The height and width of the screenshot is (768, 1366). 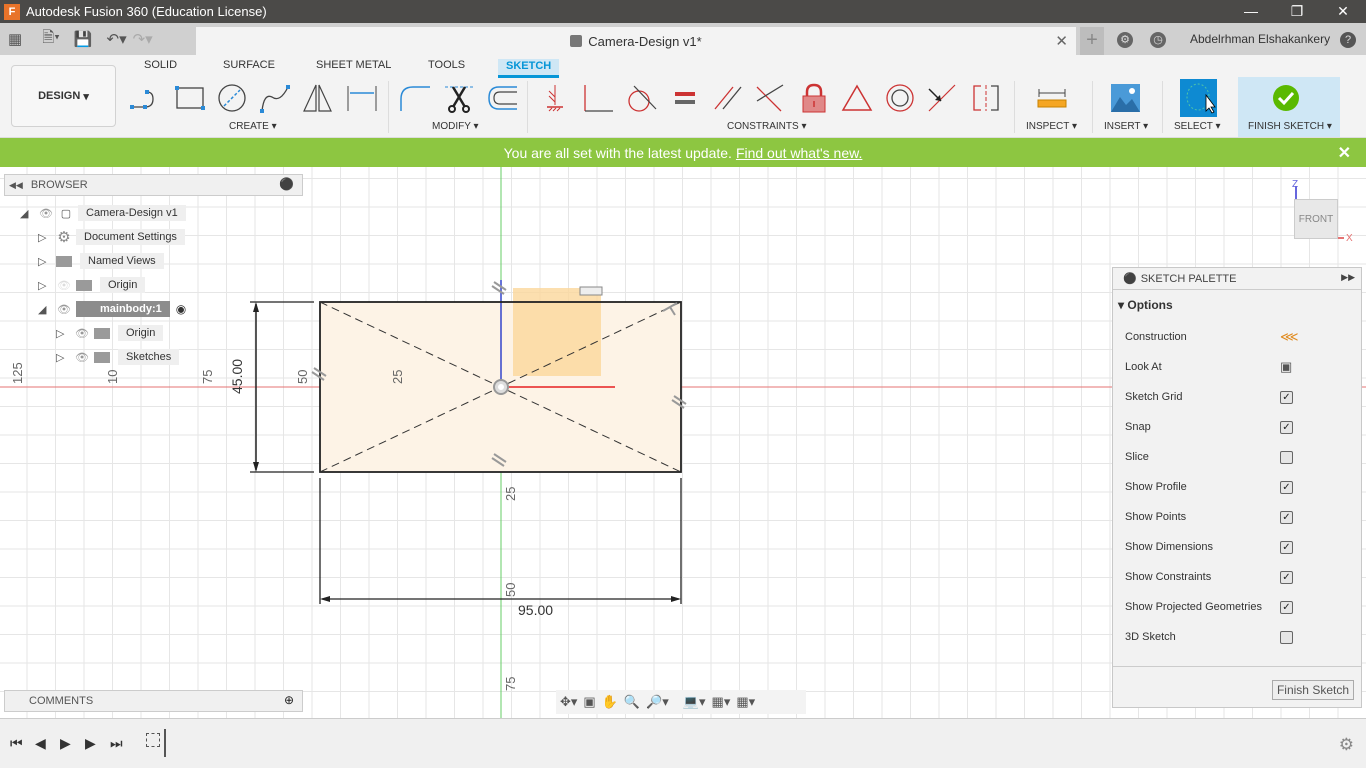 I want to click on jobs-icon: ⚙, so click(x=1125, y=40).